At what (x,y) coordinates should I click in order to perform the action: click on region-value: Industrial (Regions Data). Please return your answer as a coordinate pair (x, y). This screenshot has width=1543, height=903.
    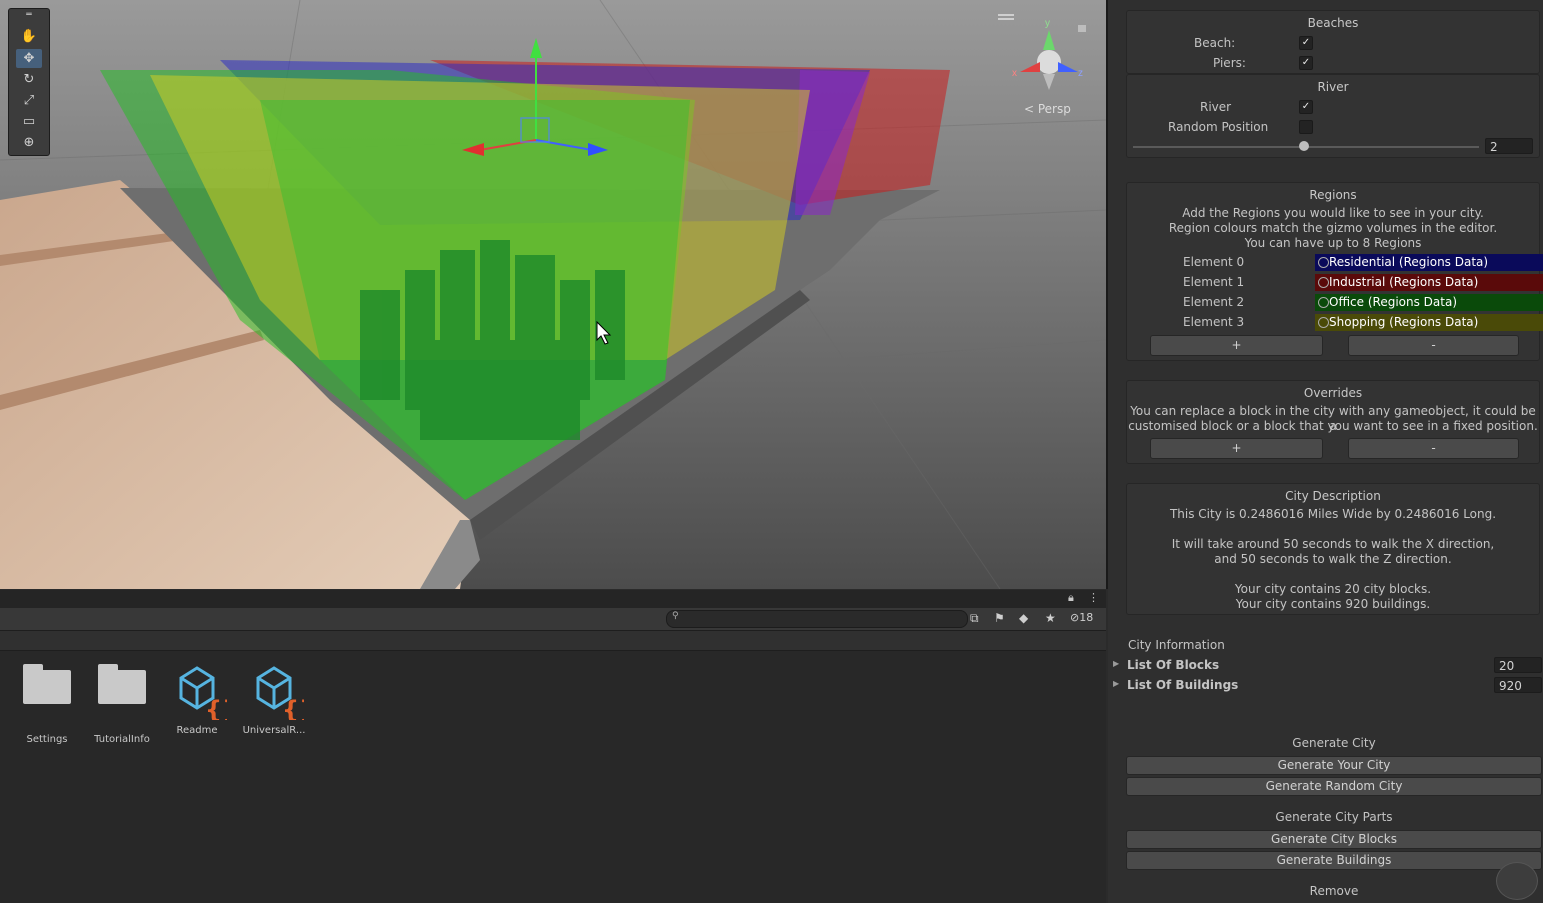
    Looking at the image, I should click on (1404, 282).